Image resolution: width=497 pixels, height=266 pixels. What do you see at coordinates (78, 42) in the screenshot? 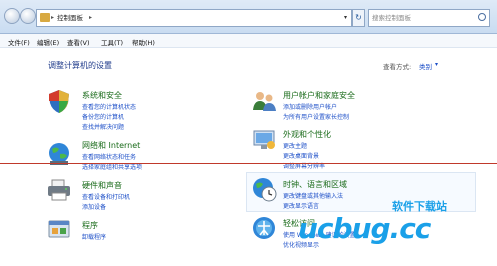
I see `menu-view: 查看(V)` at bounding box center [78, 42].